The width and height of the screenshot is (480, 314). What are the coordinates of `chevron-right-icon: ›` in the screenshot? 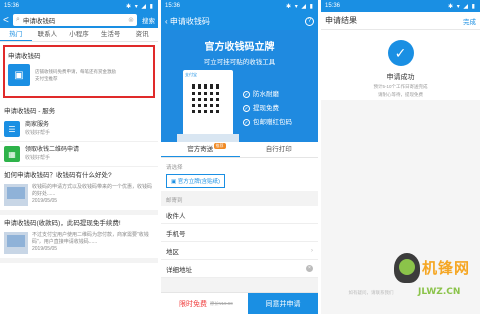 It's located at (311, 250).